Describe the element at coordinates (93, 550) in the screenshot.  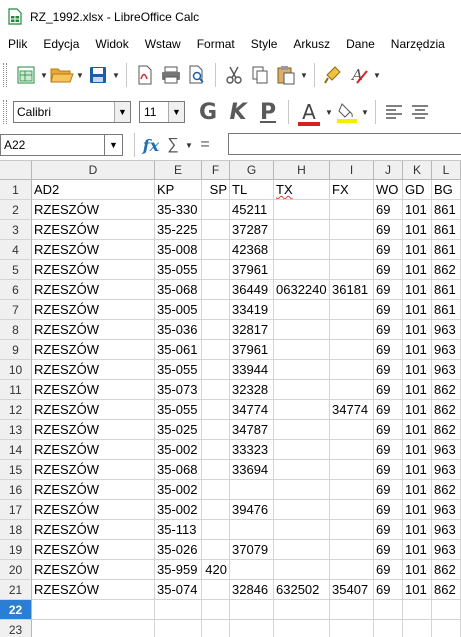
I see `cell-d19: RZESZÓW` at that location.